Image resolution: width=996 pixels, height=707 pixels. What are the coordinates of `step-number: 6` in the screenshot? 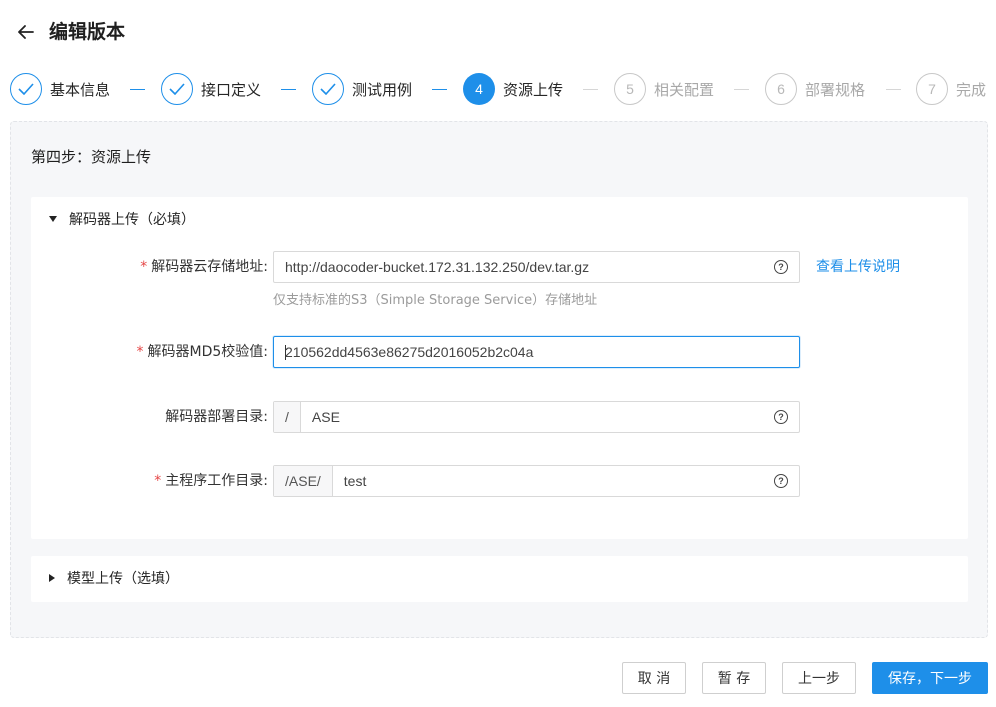 It's located at (781, 89).